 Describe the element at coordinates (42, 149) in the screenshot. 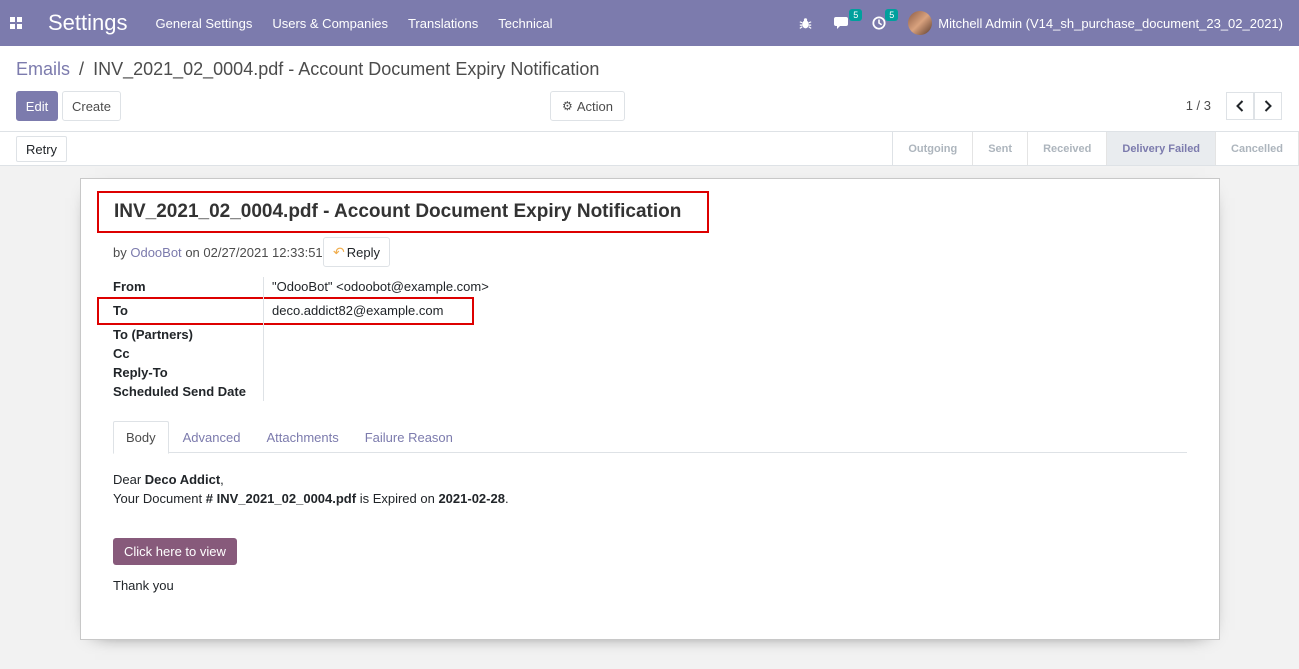

I see `retry-button: Retry` at that location.